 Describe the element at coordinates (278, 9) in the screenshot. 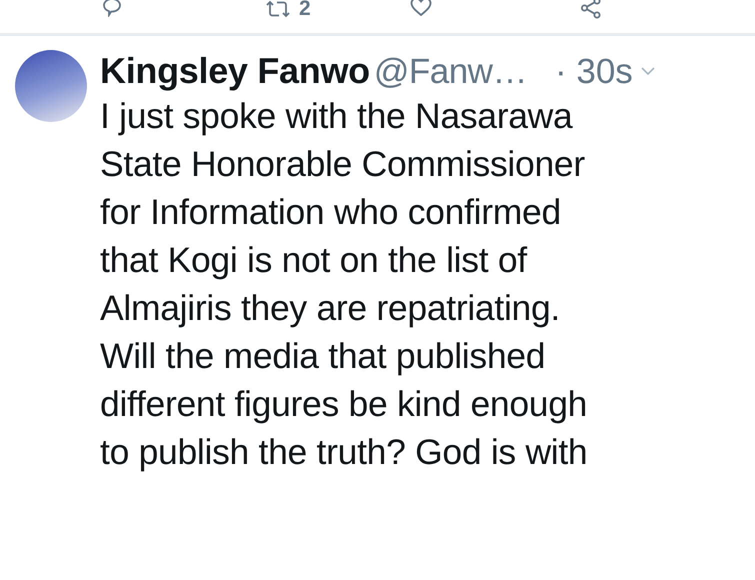

I see `retweet-icon` at that location.